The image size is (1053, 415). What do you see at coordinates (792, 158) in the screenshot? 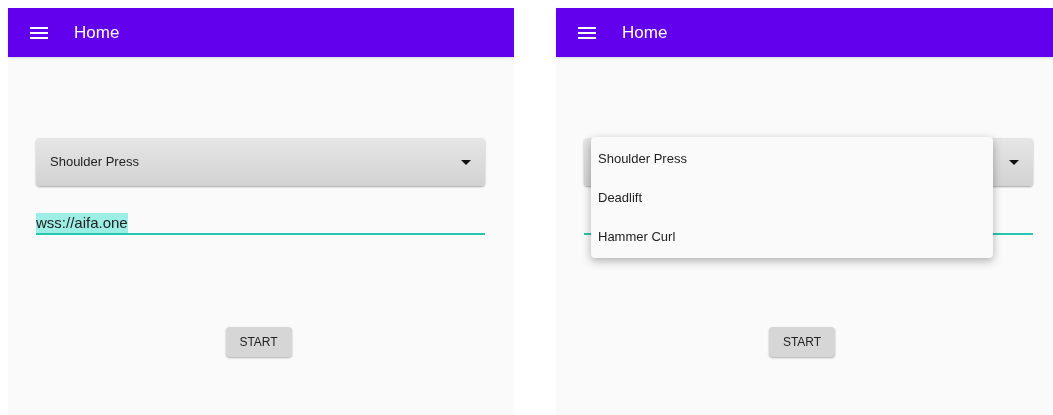
I see `dropdown-item: Shoulder Press` at bounding box center [792, 158].